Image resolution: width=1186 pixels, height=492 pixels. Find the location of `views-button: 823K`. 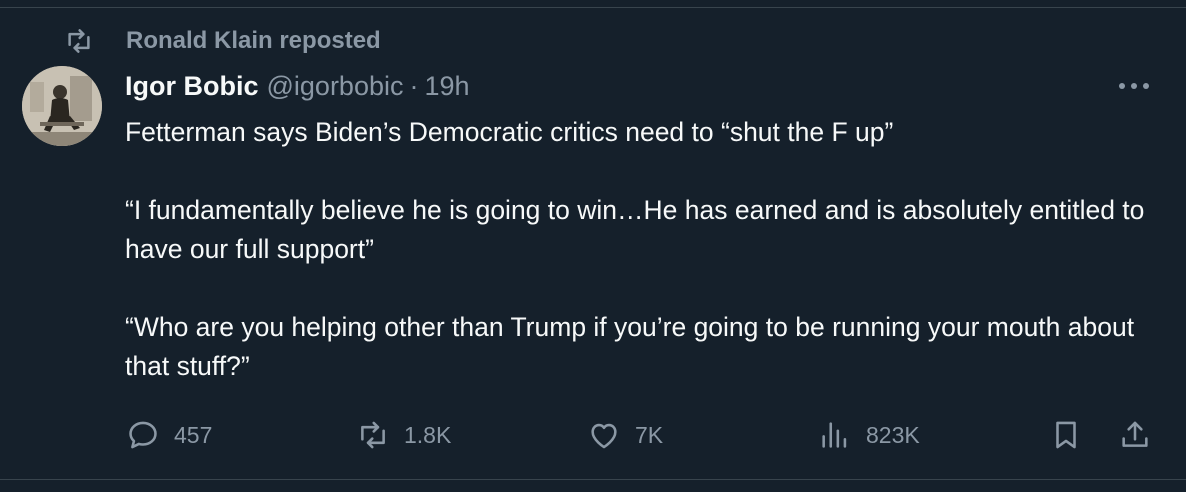

views-button: 823K is located at coordinates (869, 435).